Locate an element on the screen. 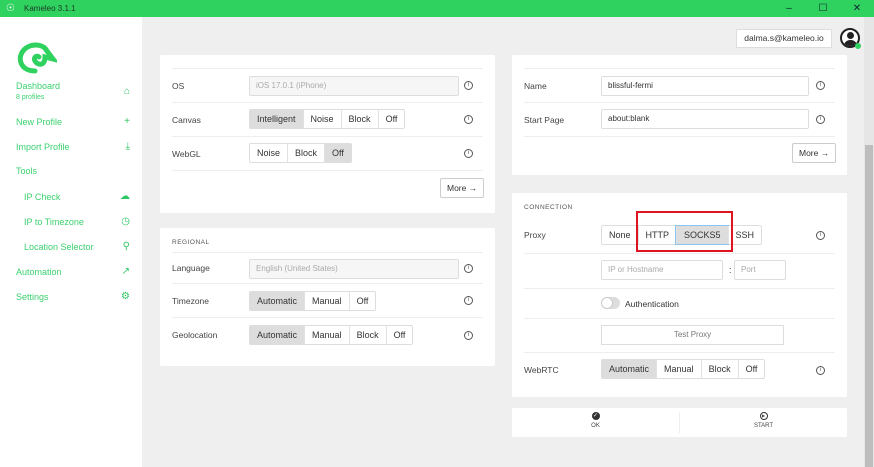  webrtc-label: WebRTC is located at coordinates (541, 370).